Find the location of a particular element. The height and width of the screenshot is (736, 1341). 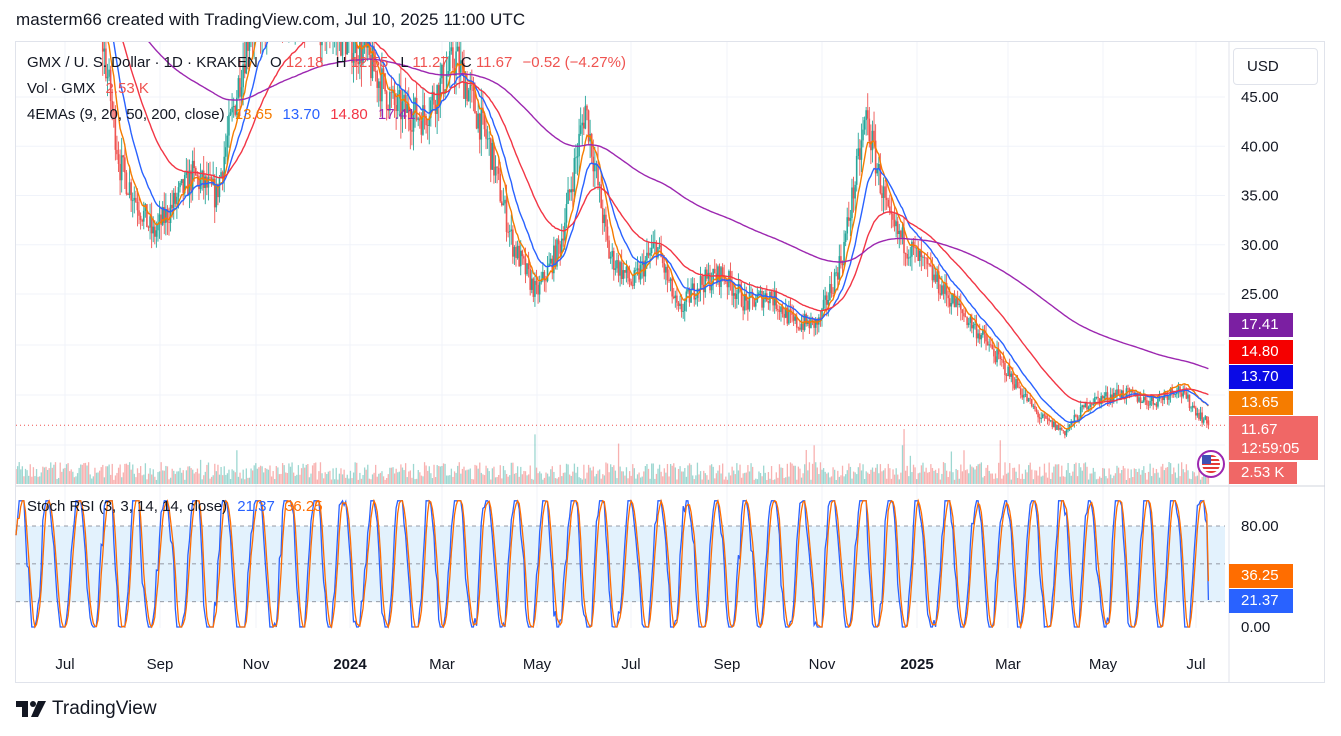

us-flag-icon is located at coordinates (1211, 464).